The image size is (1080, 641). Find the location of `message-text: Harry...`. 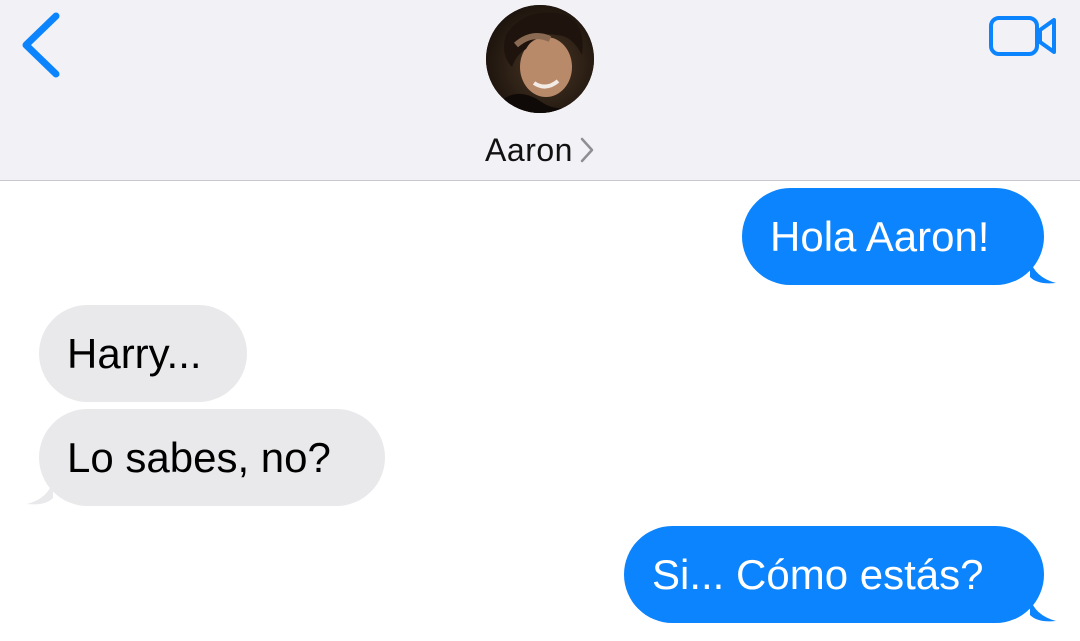

message-text: Harry... is located at coordinates (134, 353).